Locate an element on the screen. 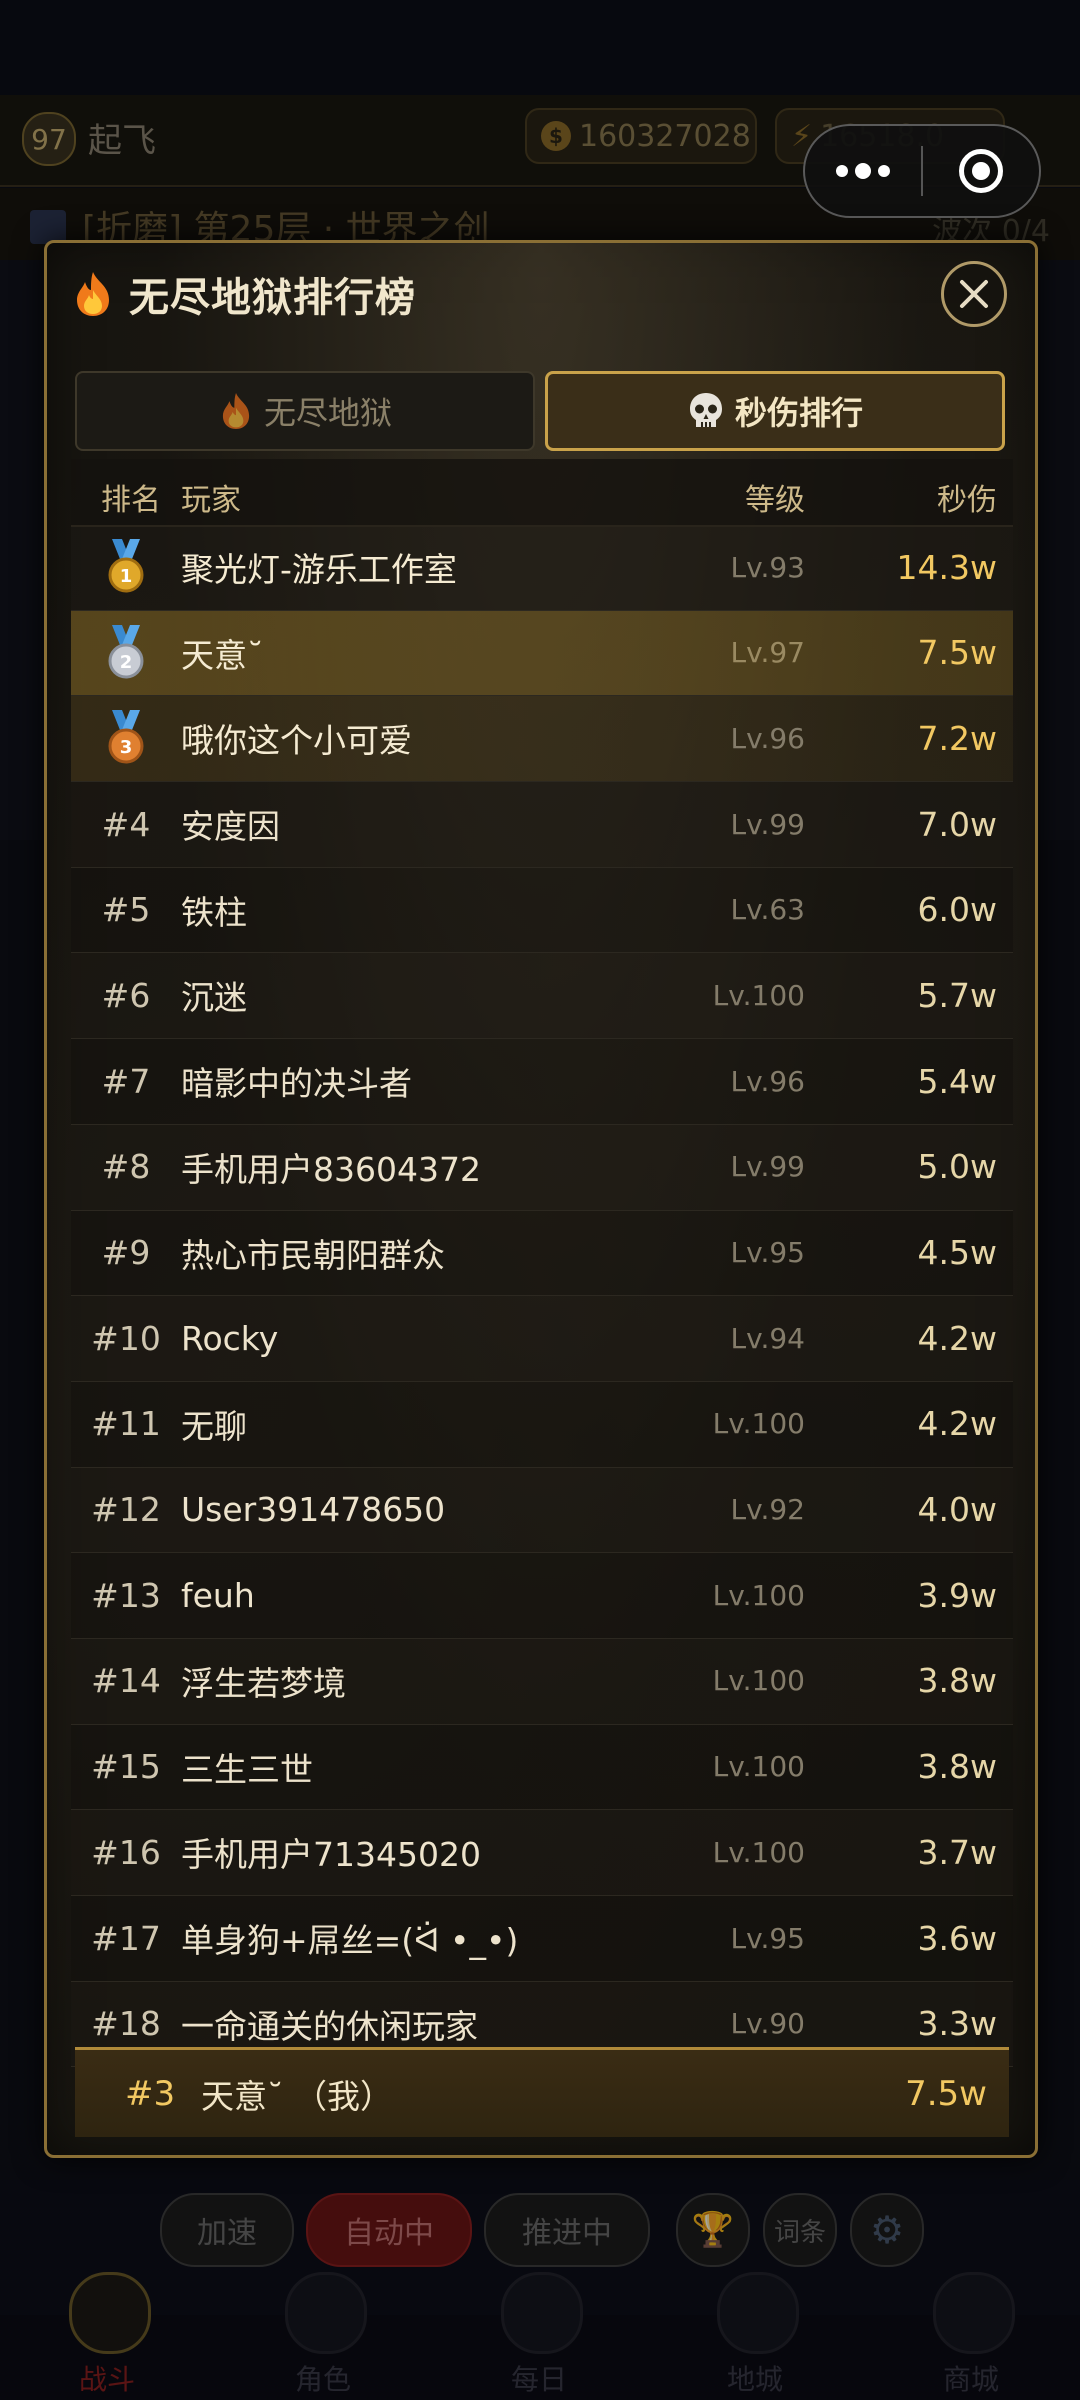  rank-label: #16 is located at coordinates (126, 1852).